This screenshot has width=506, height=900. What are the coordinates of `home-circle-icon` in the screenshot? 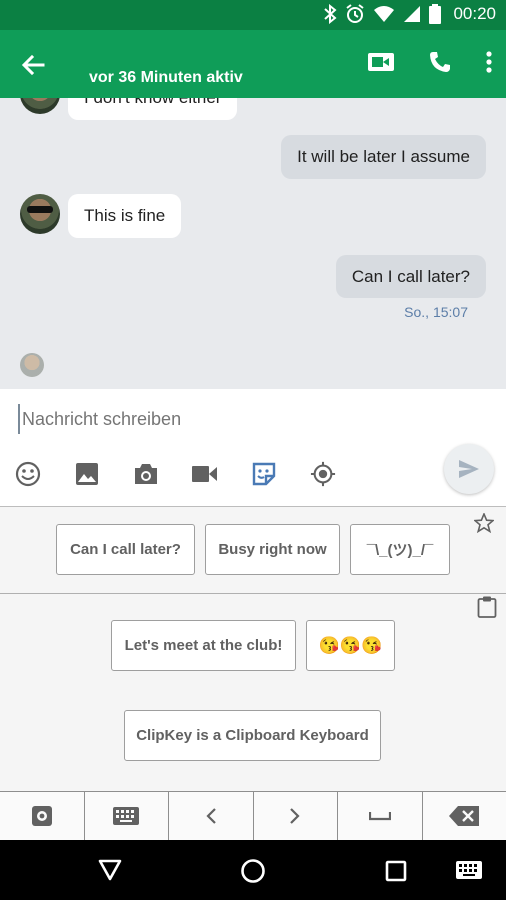 It's located at (253, 873).